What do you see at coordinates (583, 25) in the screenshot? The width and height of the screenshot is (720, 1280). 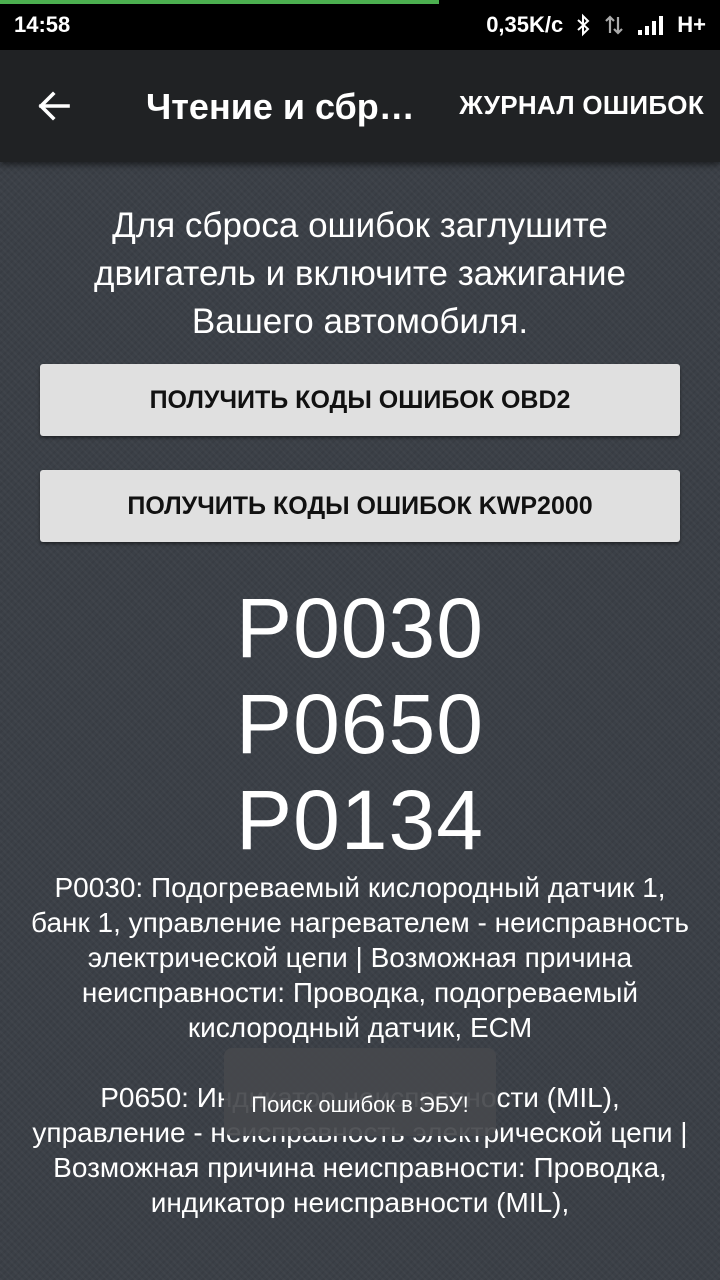 I see `bluetooth-icon` at bounding box center [583, 25].